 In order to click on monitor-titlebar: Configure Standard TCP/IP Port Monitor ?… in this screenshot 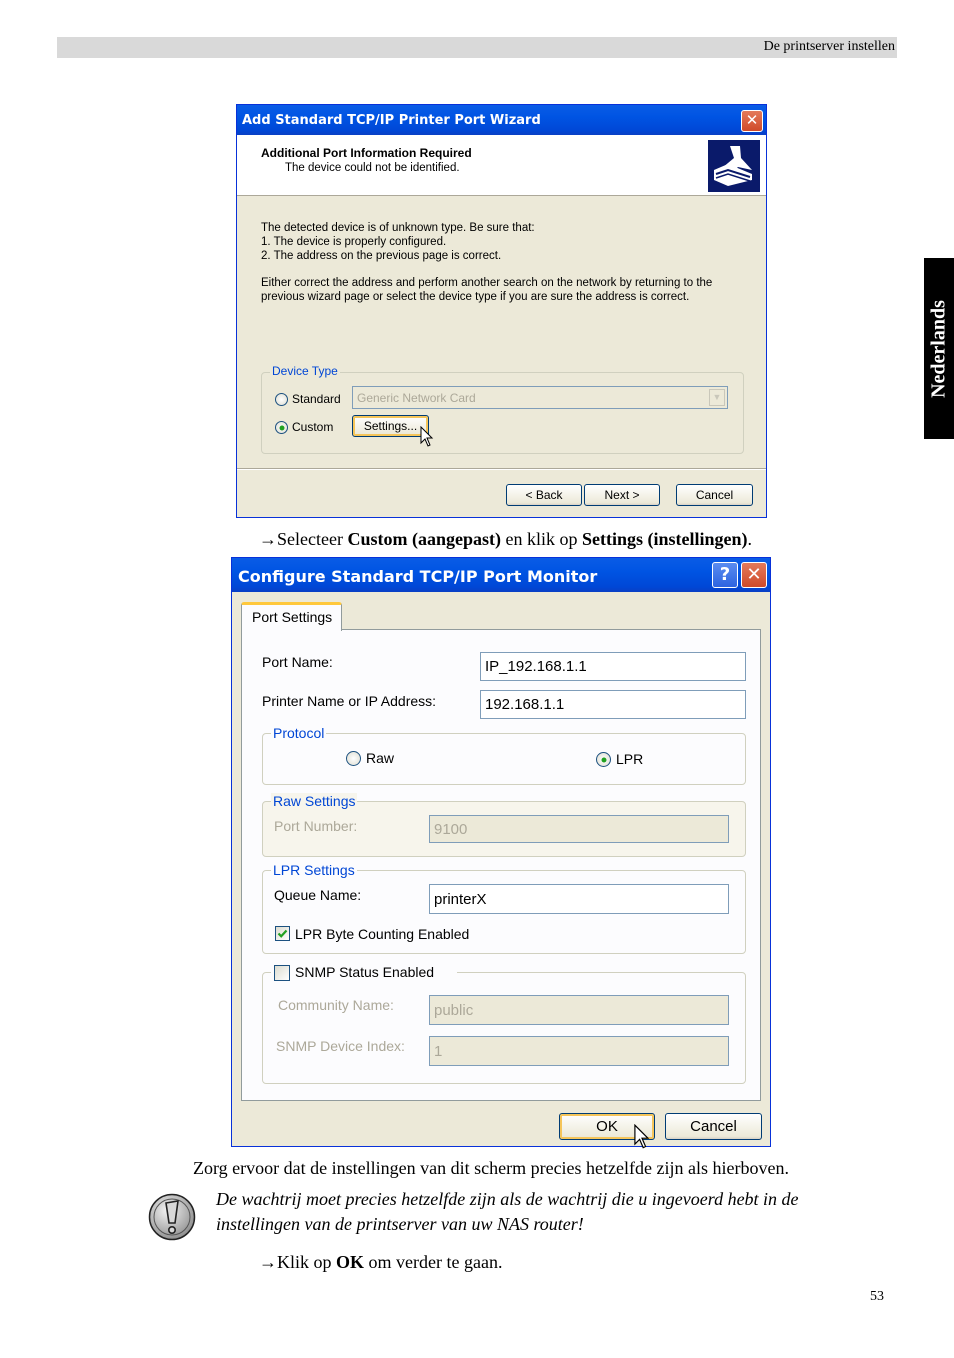, I will do `click(501, 575)`.